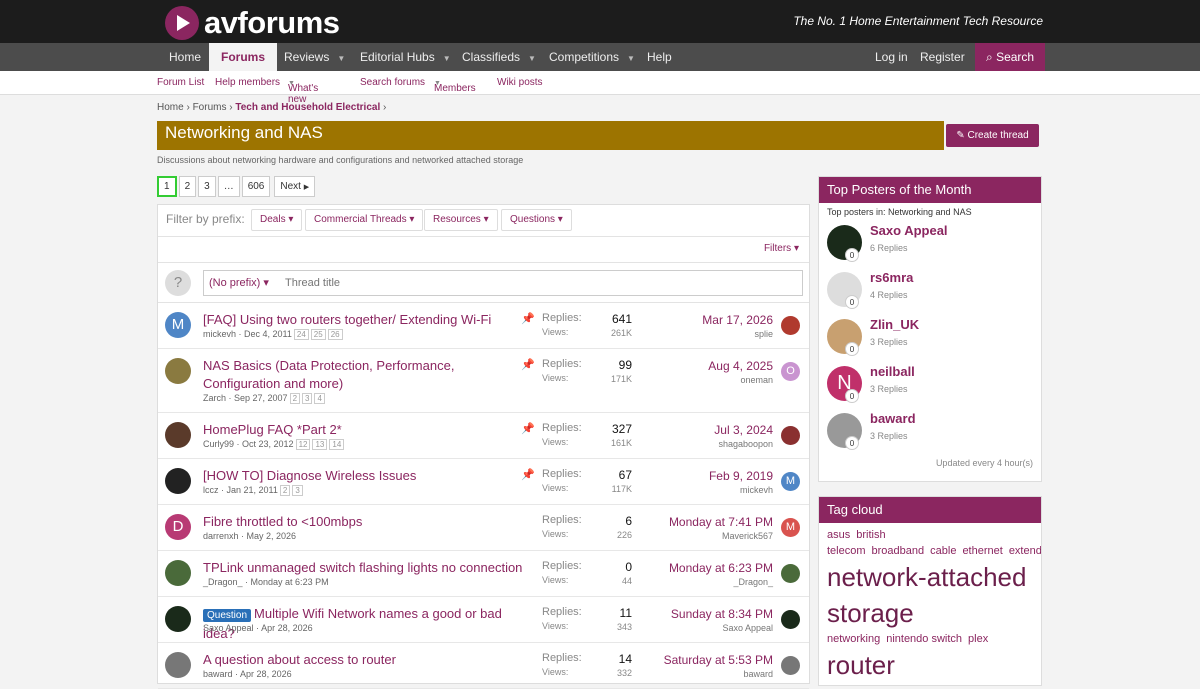 Image resolution: width=1200 pixels, height=689 pixels. I want to click on nav-help: Help, so click(659, 57).